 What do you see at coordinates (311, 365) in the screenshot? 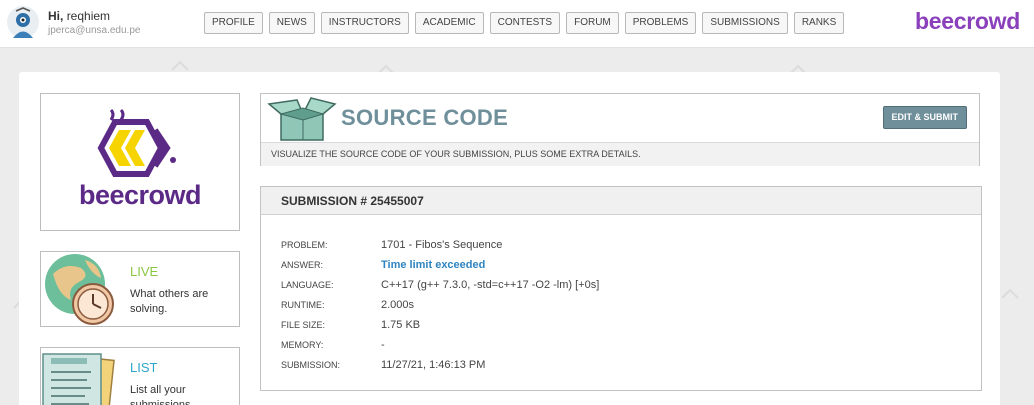
I see `detail-label: SUBMISSION:` at bounding box center [311, 365].